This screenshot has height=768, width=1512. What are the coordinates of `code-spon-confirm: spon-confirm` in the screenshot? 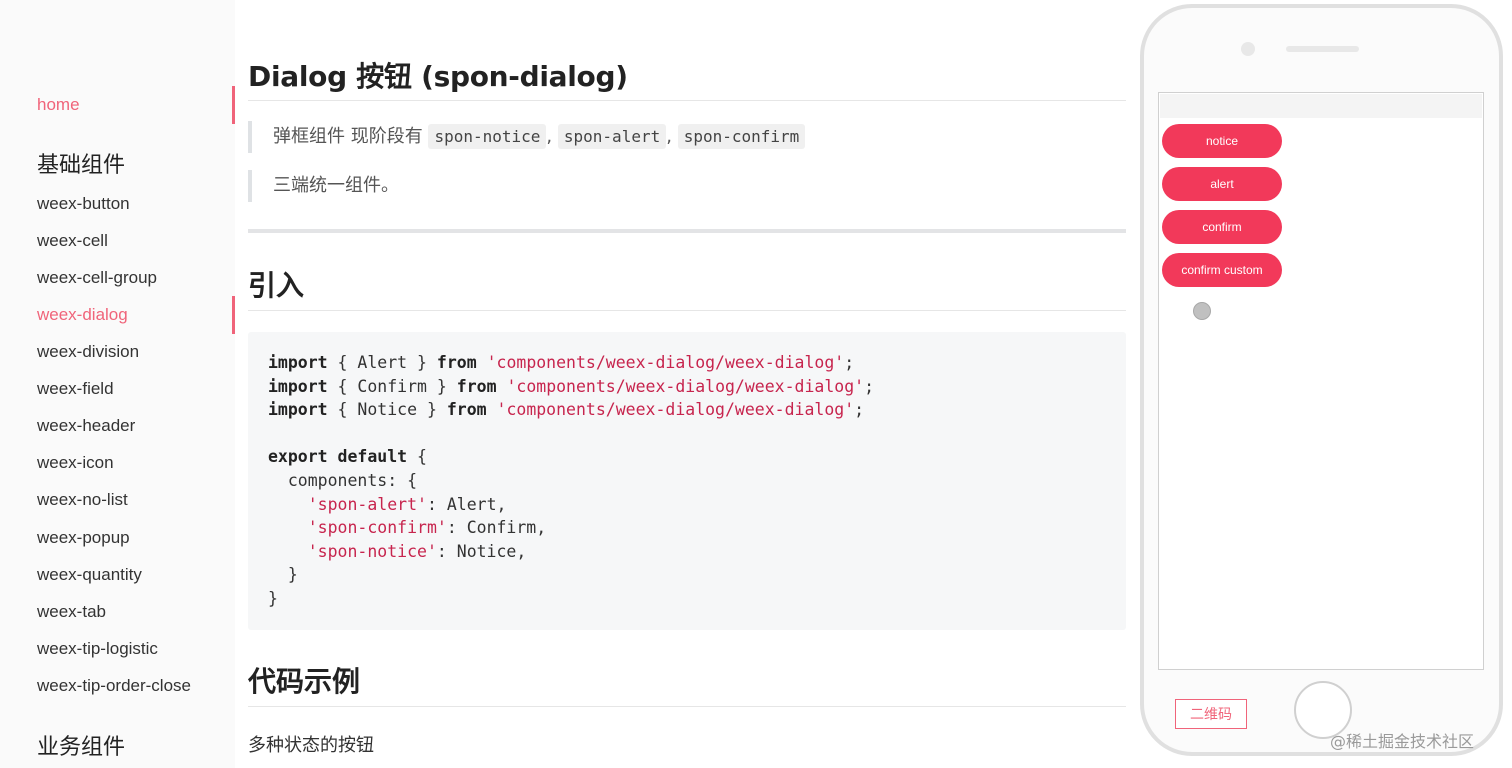 It's located at (741, 136).